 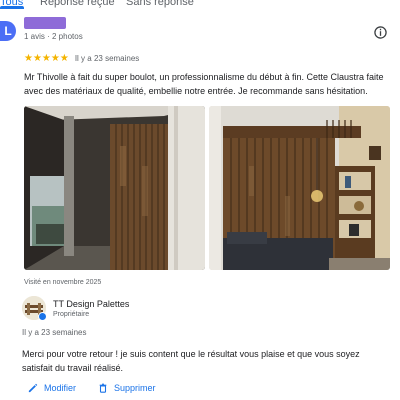 I want to click on trash-icon, so click(x=103, y=388).